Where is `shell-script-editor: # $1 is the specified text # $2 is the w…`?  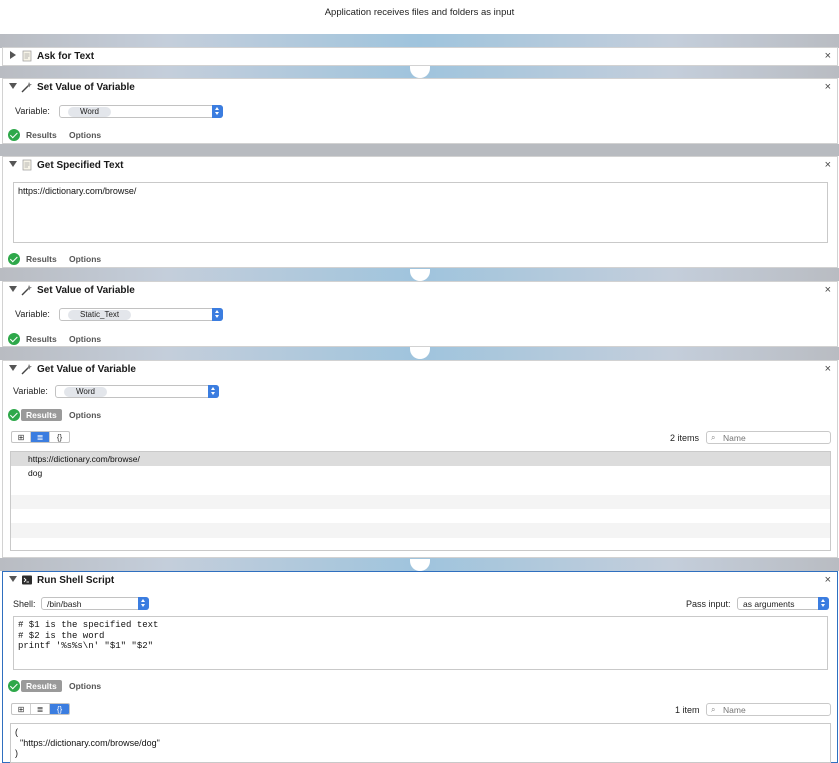 shell-script-editor: # $1 is the specified text # $2 is the w… is located at coordinates (420, 643).